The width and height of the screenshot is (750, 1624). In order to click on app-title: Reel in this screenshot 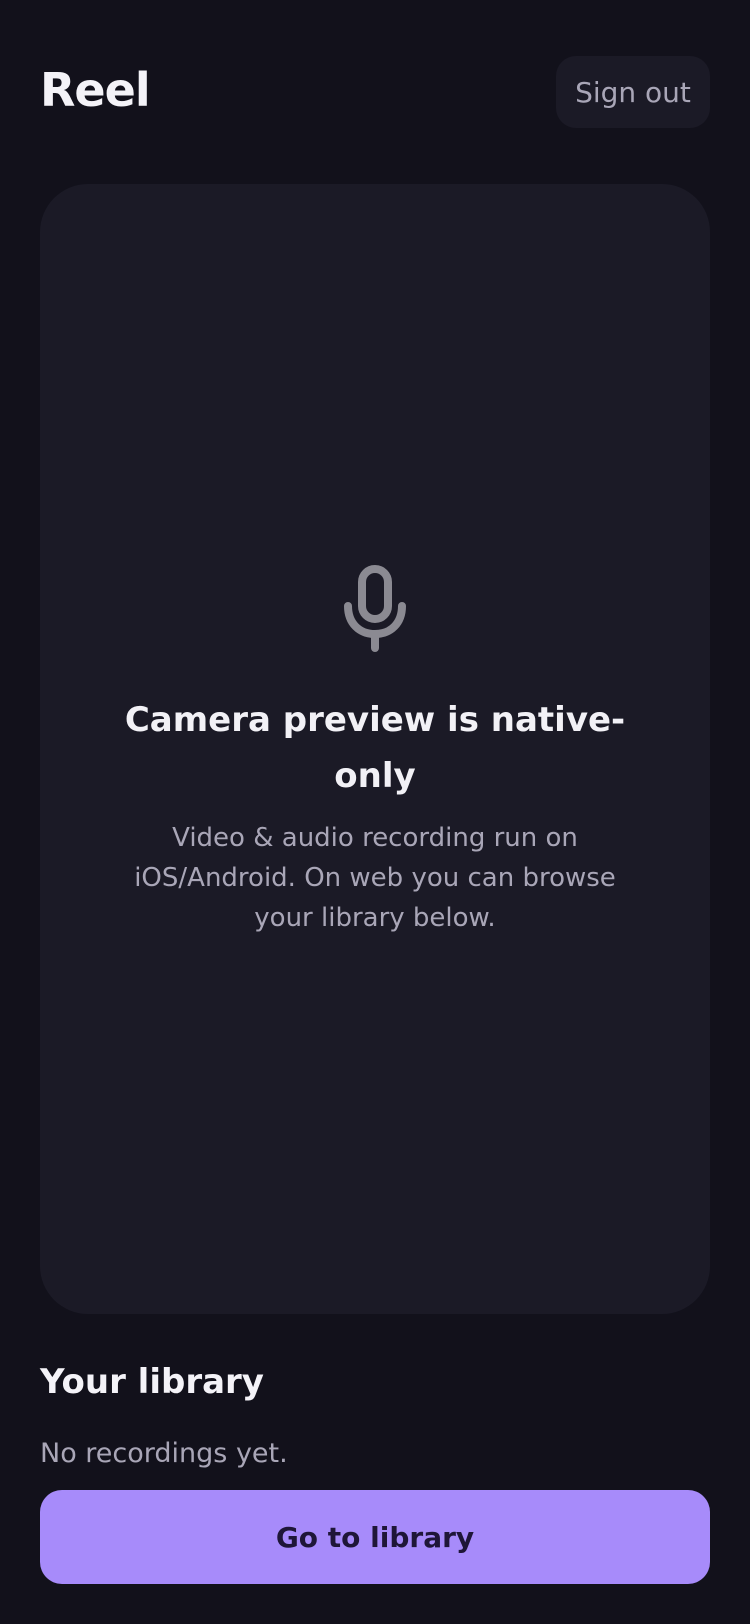, I will do `click(95, 90)`.